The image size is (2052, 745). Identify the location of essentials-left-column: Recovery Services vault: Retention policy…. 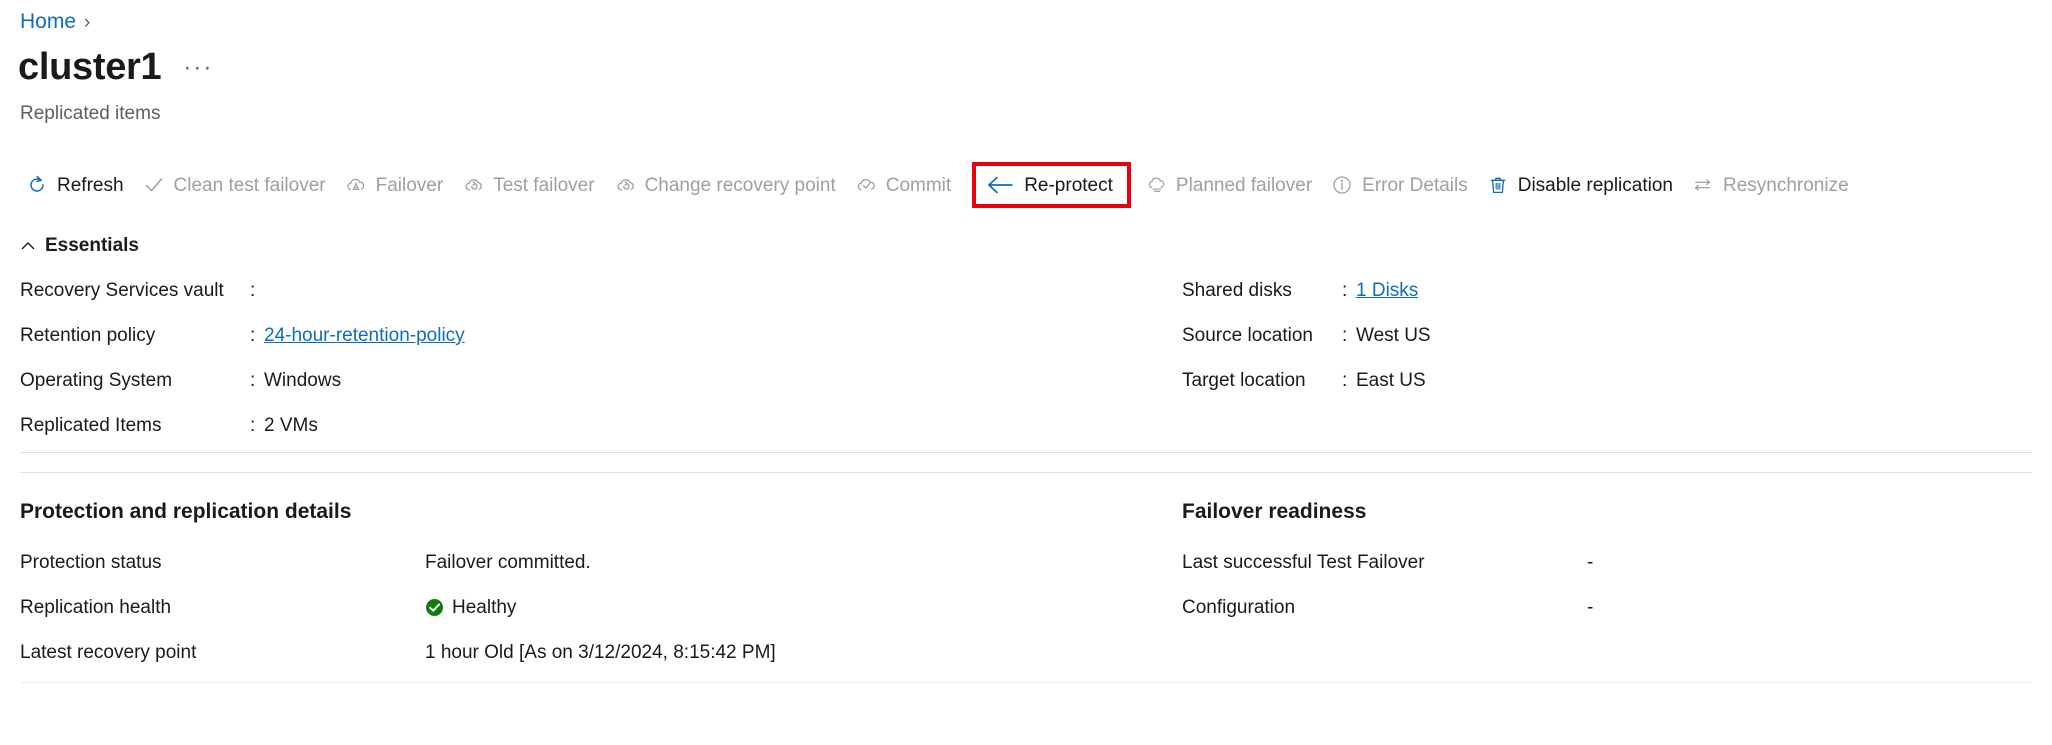
(300, 370).